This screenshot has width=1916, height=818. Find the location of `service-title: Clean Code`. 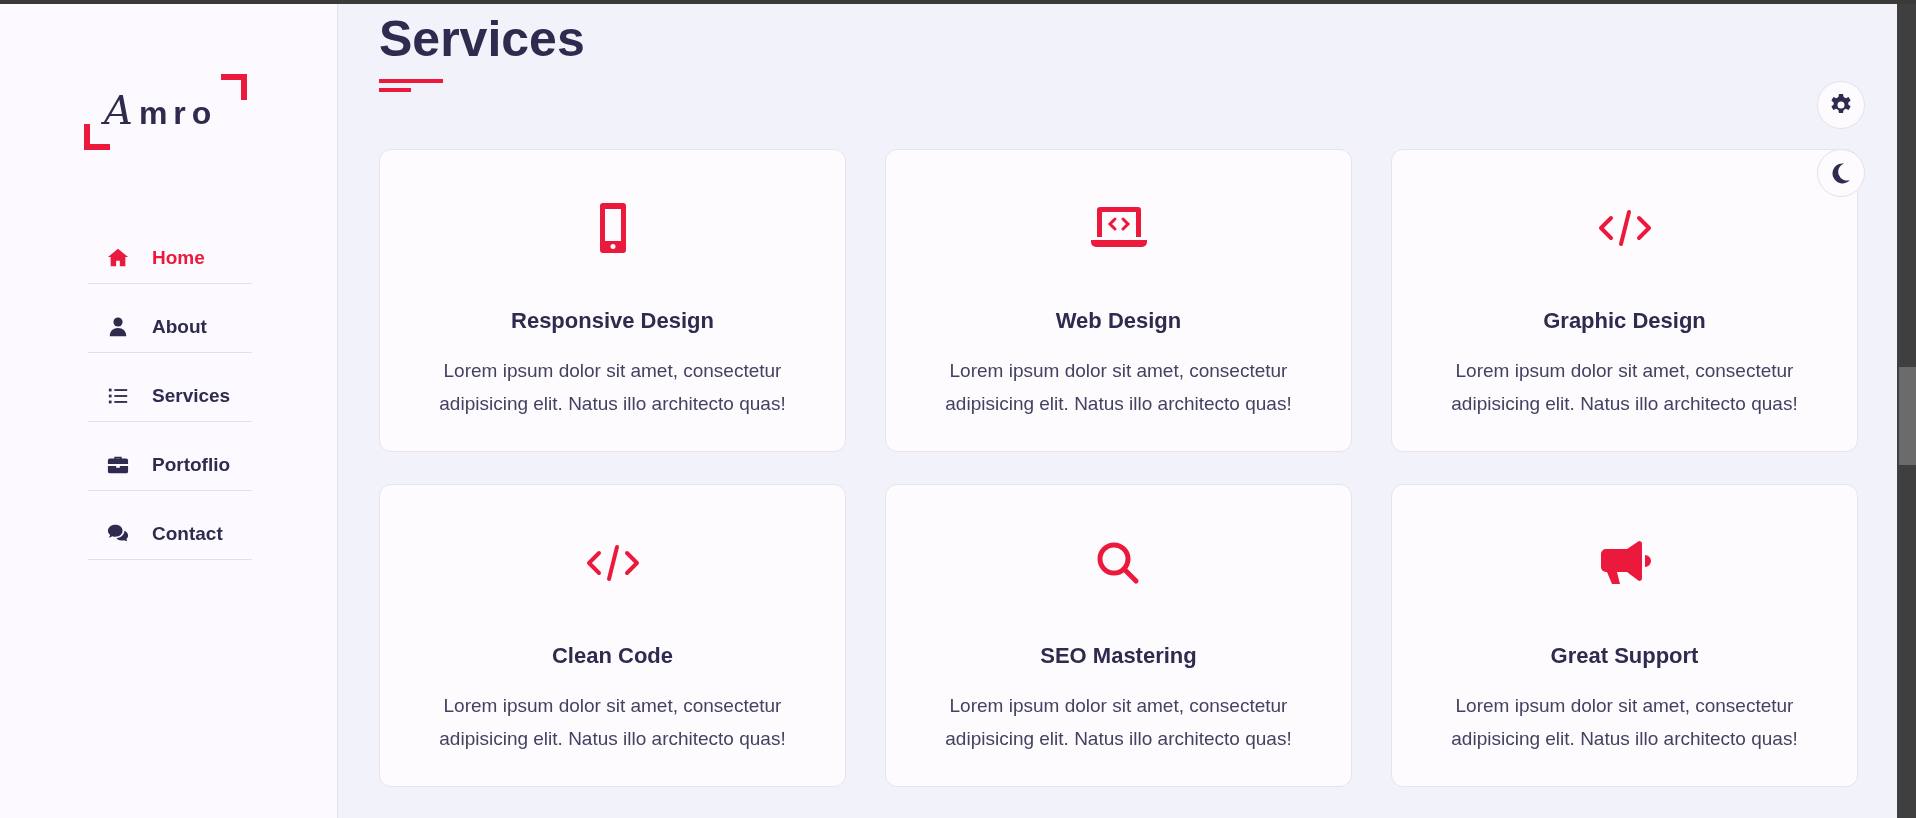

service-title: Clean Code is located at coordinates (612, 656).